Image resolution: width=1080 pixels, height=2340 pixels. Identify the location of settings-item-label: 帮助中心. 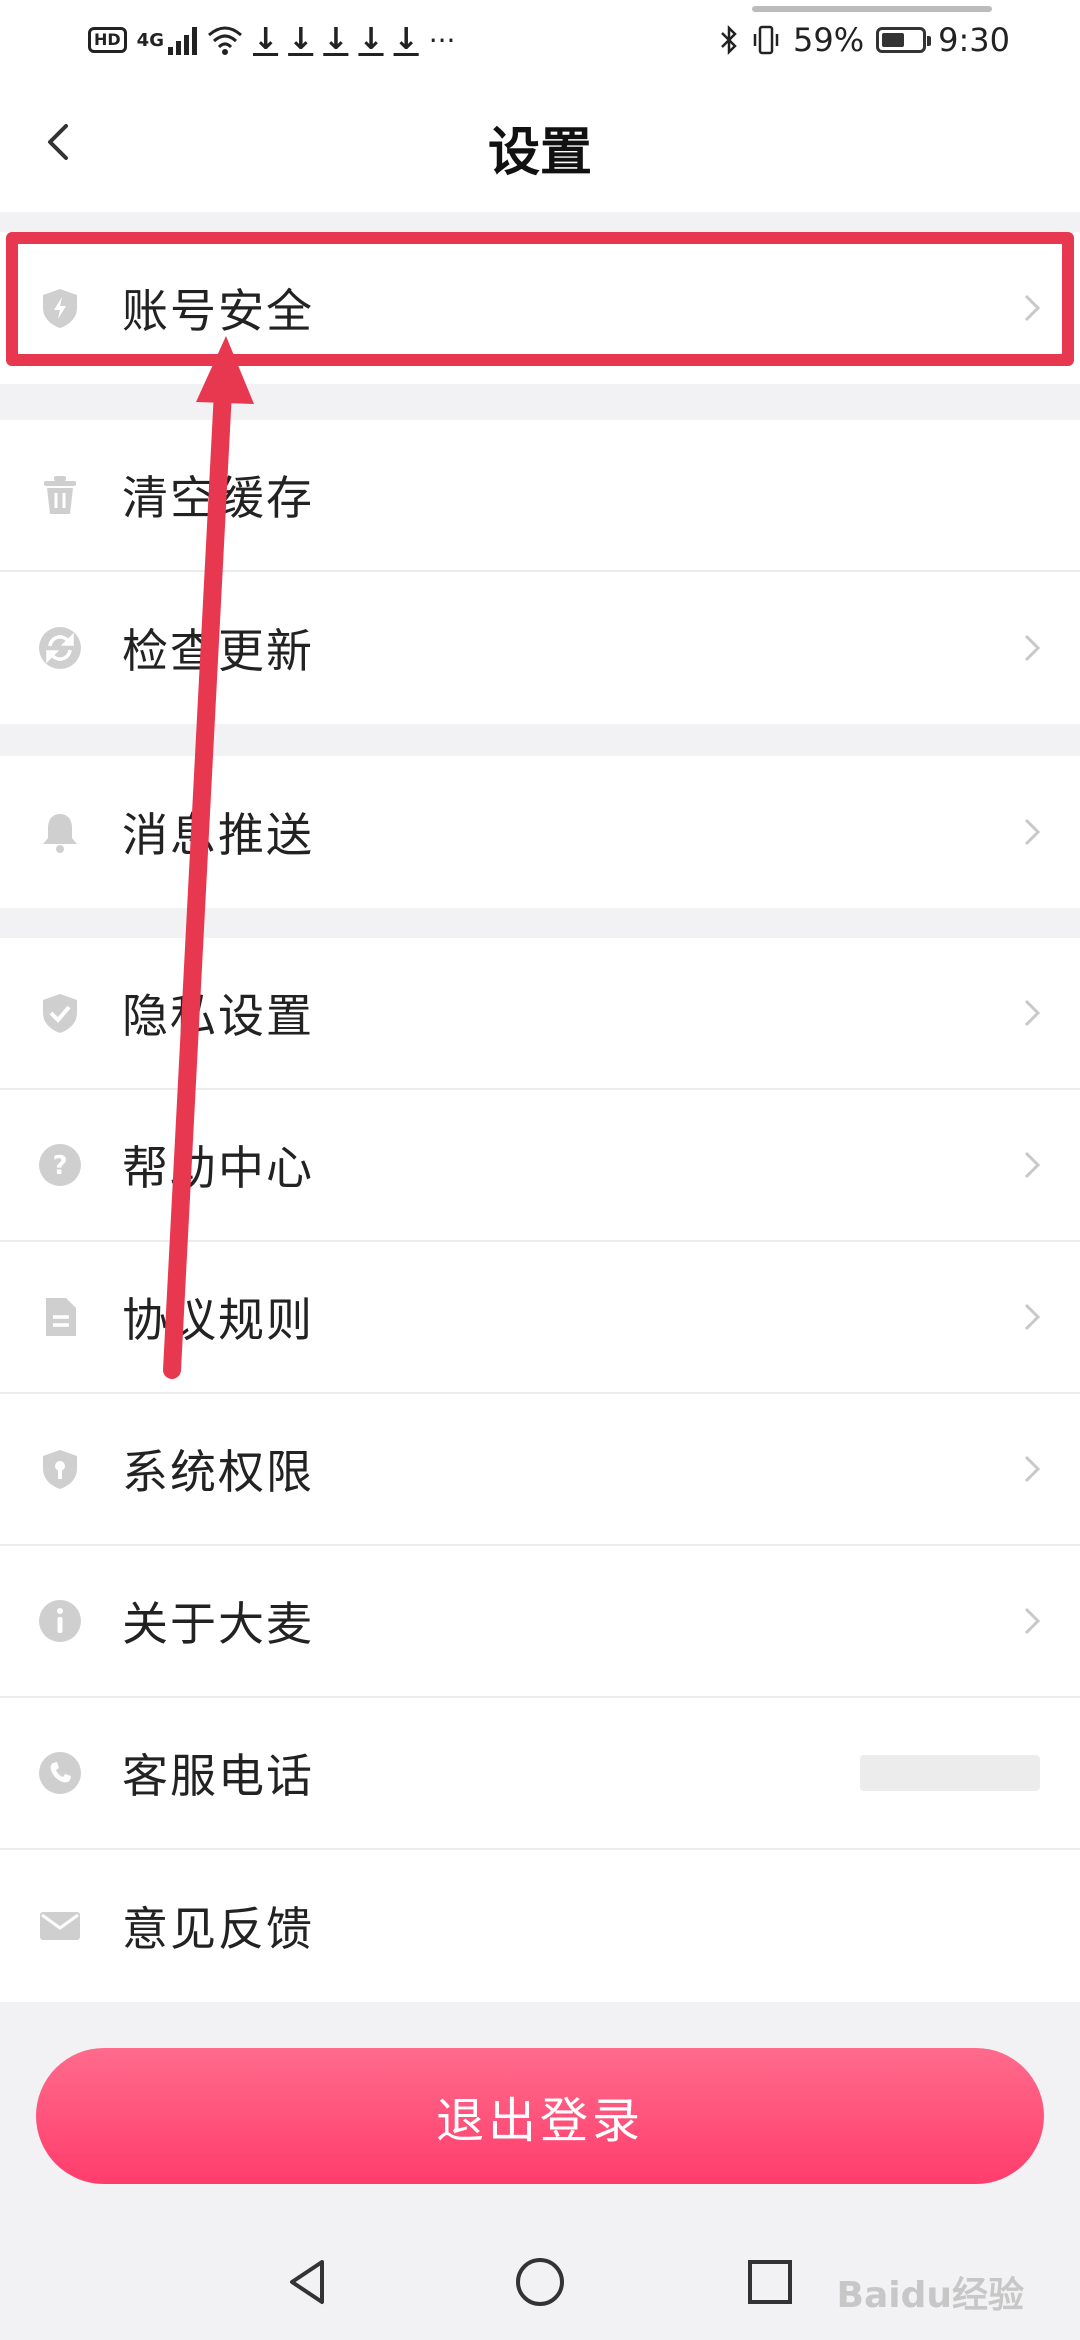
(218, 1168).